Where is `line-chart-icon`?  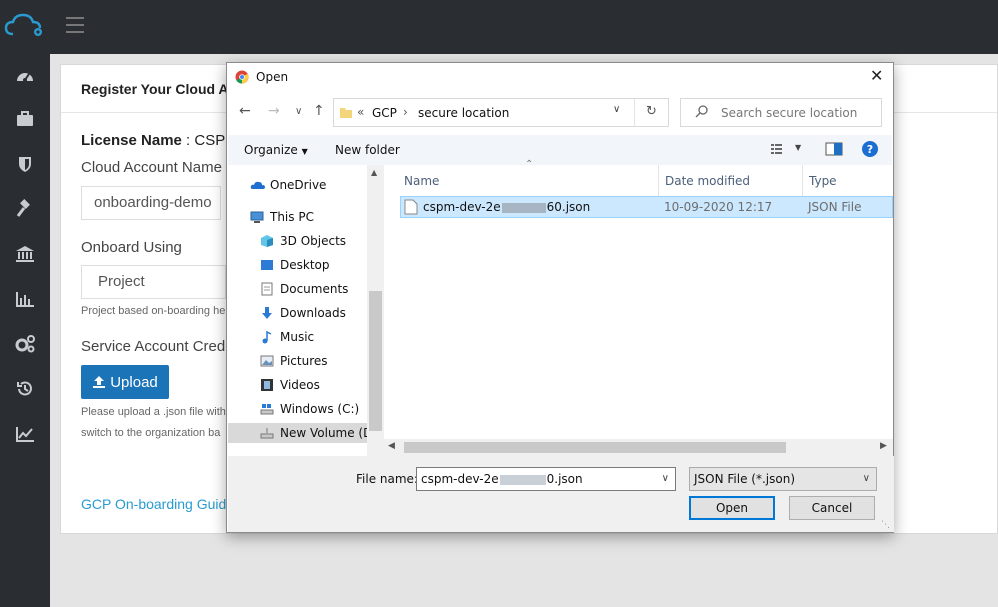 line-chart-icon is located at coordinates (25, 434).